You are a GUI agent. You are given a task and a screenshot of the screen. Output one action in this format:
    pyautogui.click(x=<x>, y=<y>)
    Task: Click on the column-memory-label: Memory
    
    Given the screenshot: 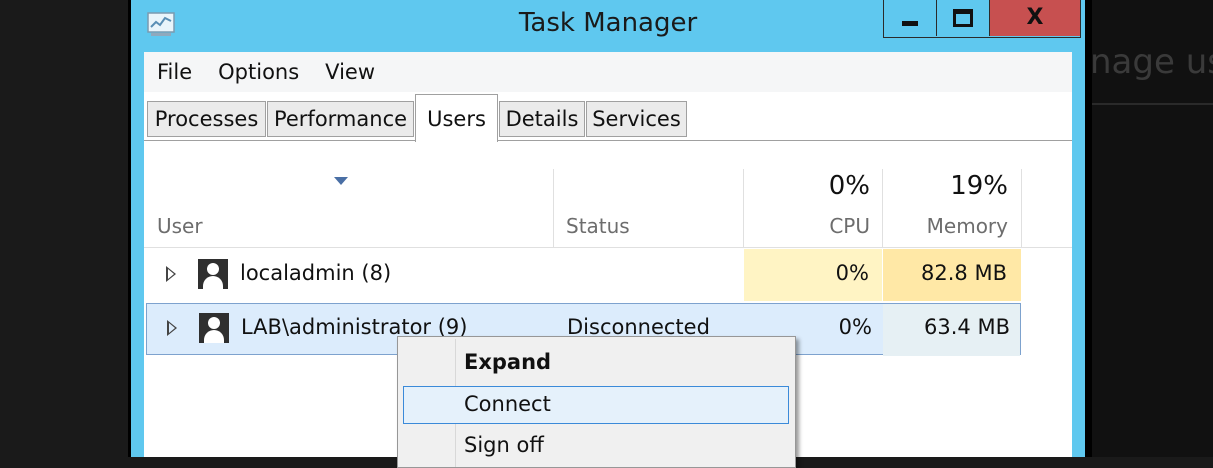 What is the action you would take?
    pyautogui.click(x=967, y=226)
    